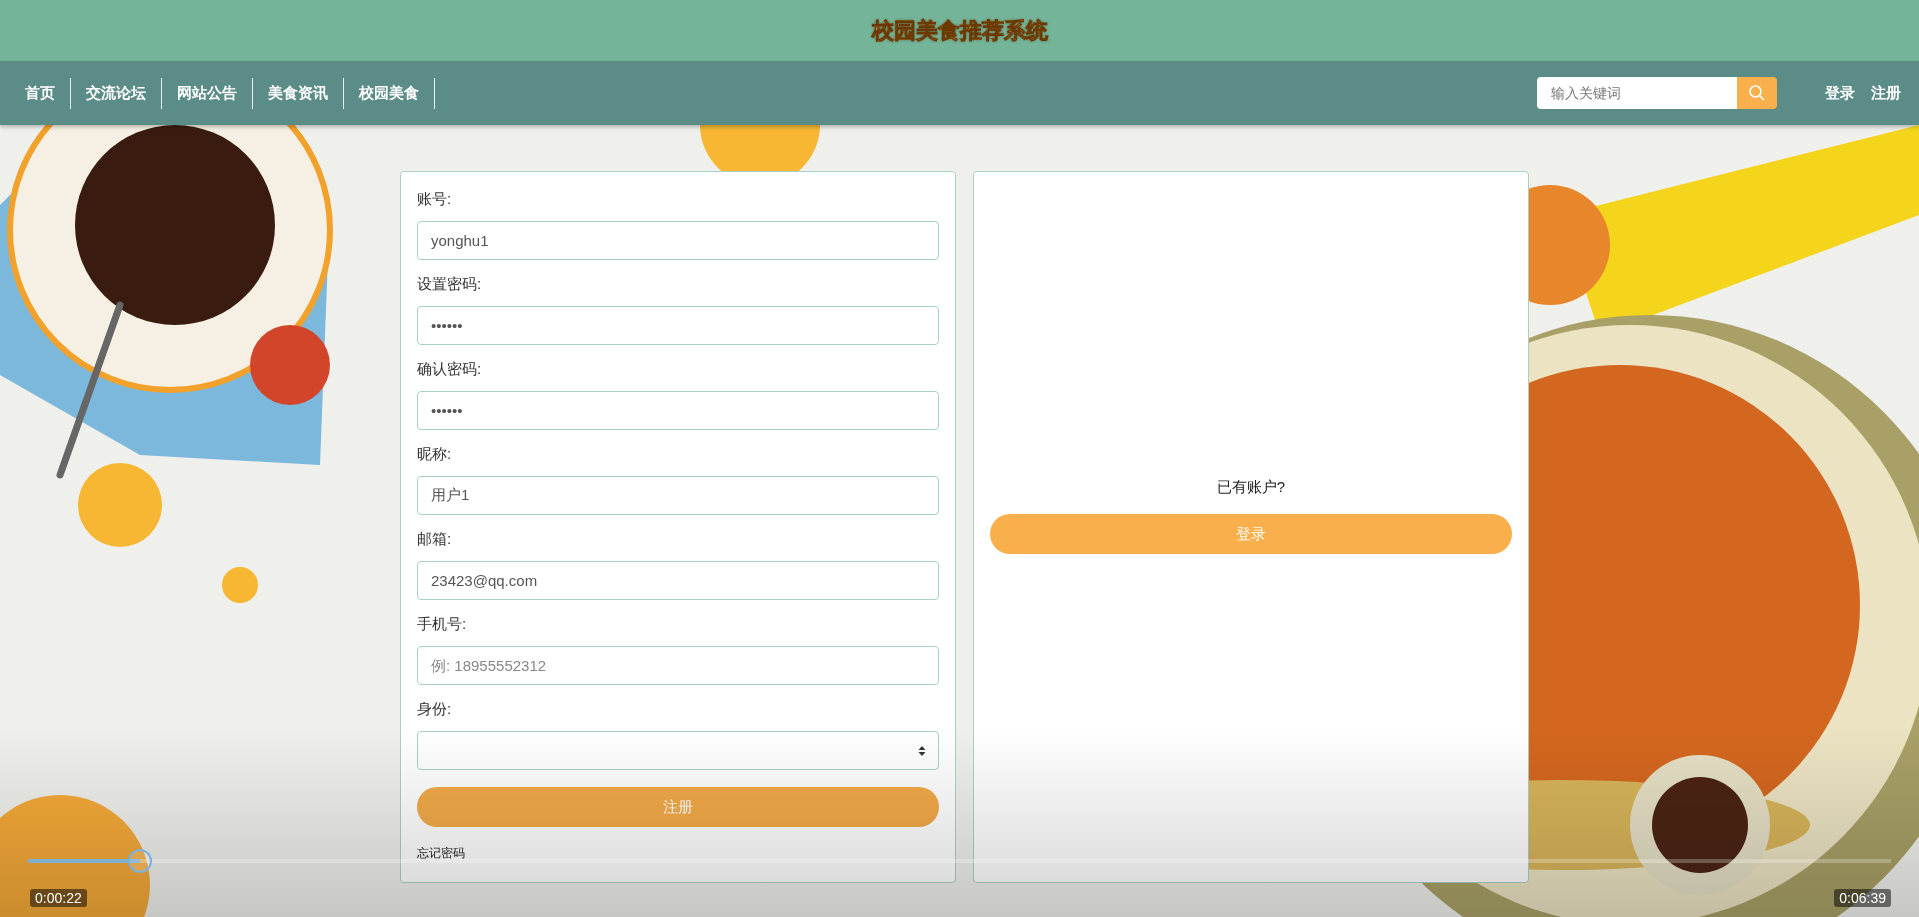  Describe the element at coordinates (1251, 487) in the screenshot. I see `login-prompt: 已有账户?` at that location.